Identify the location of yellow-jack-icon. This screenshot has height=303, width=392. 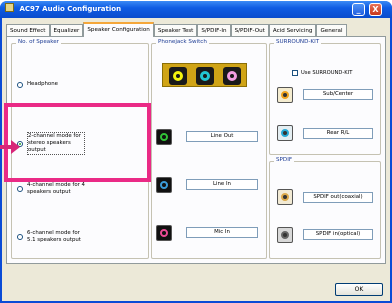
(178, 76).